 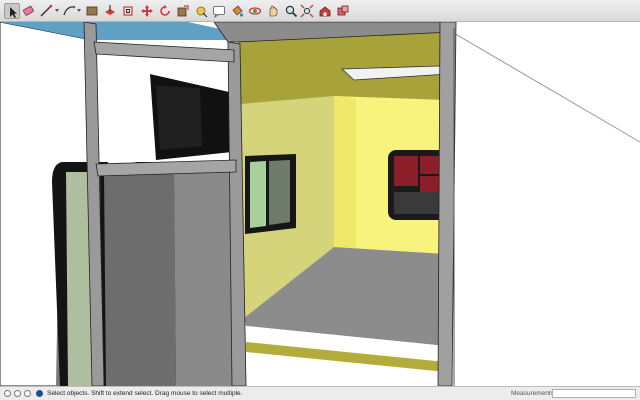 I want to click on select-tool-icon, so click(x=13, y=12).